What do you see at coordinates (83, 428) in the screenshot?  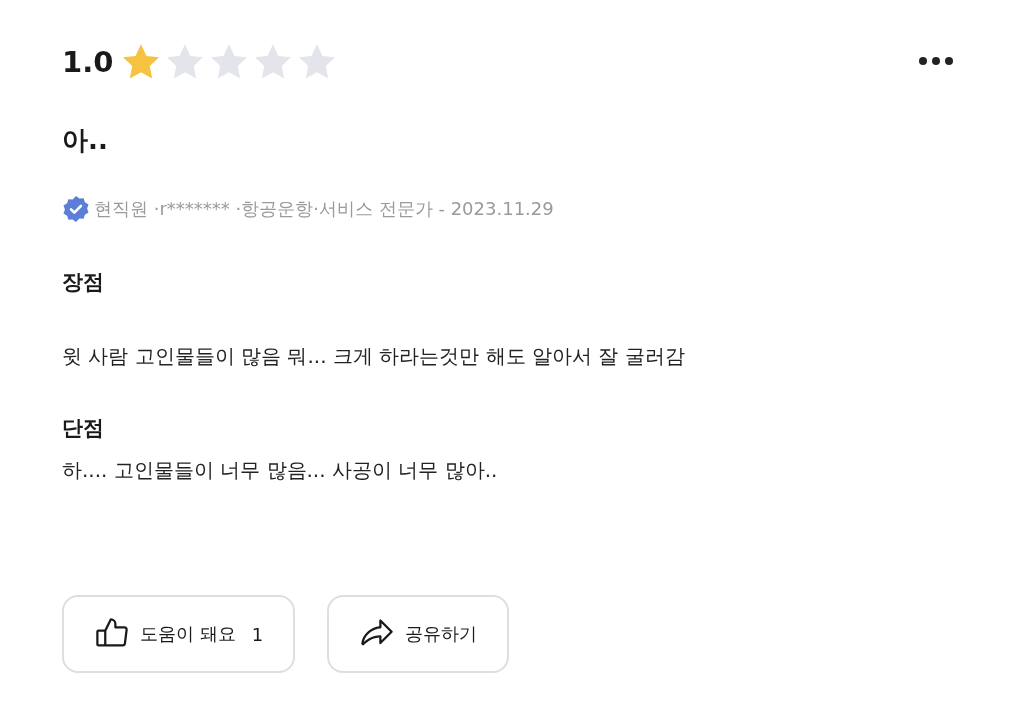 I see `section-heading: 단점` at bounding box center [83, 428].